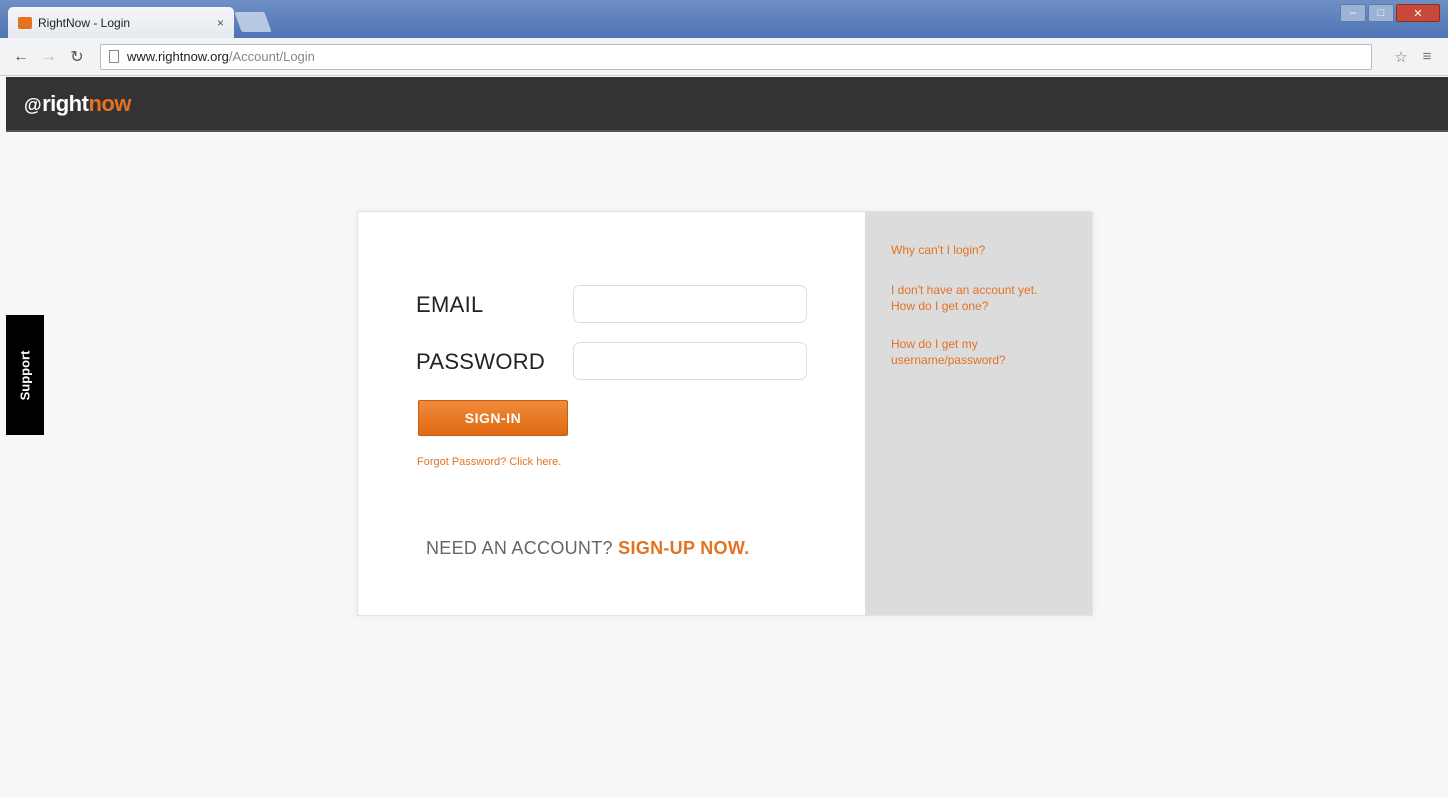 The width and height of the screenshot is (1448, 798). Describe the element at coordinates (690, 361) in the screenshot. I see `password-field` at that location.